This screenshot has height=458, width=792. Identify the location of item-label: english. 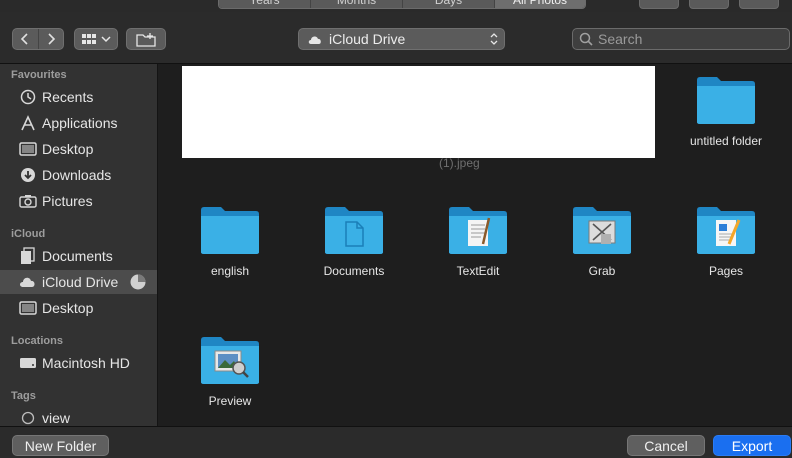
(230, 271).